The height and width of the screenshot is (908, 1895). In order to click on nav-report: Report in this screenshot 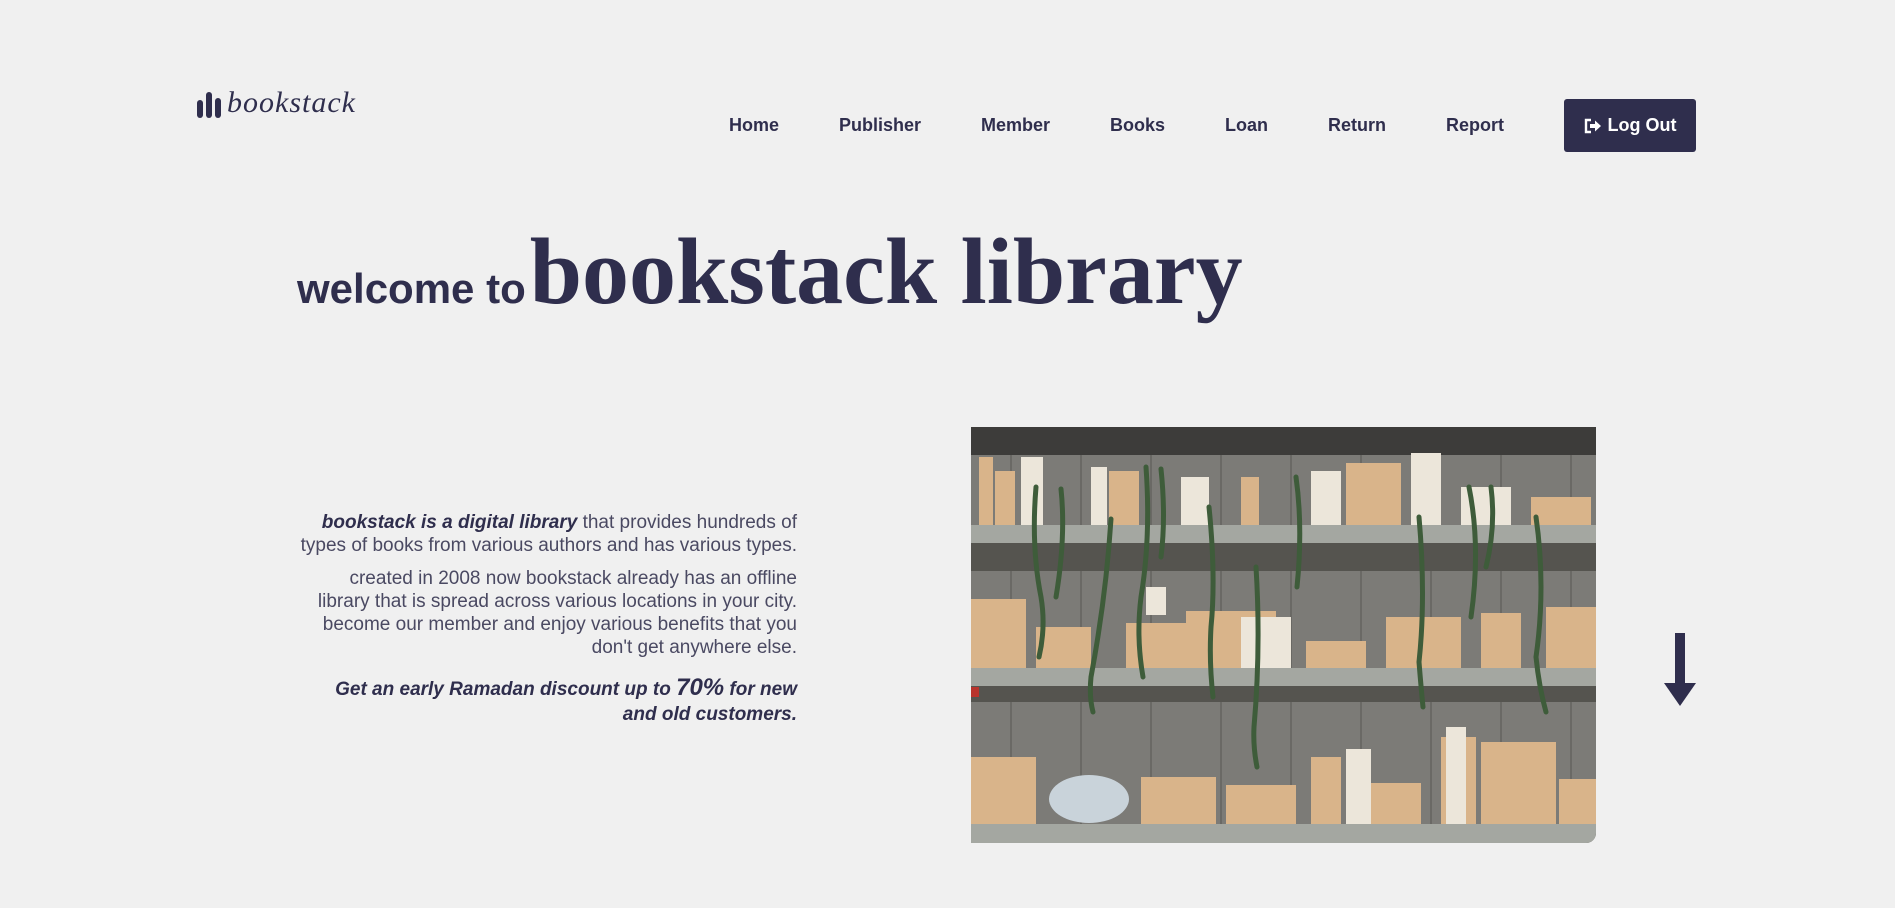, I will do `click(1475, 125)`.